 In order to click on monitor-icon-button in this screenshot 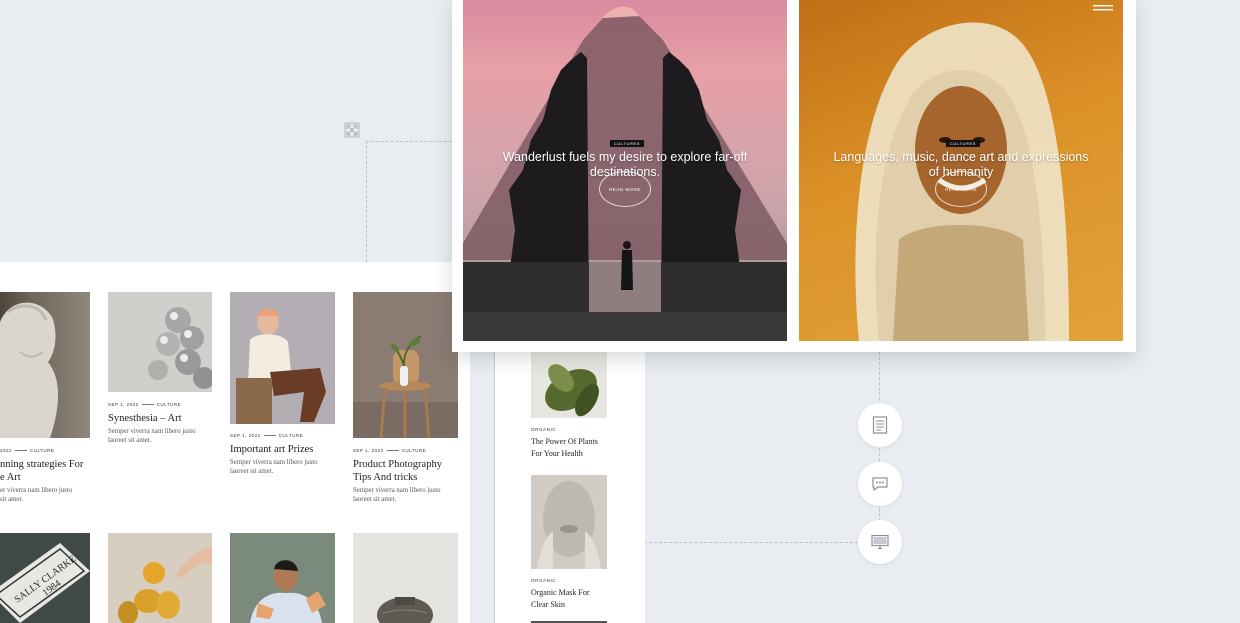, I will do `click(880, 542)`.